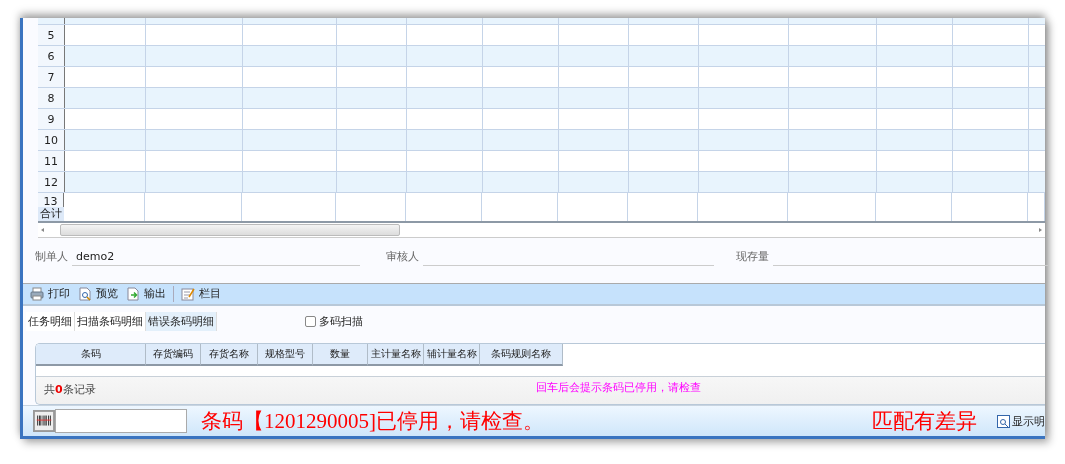  Describe the element at coordinates (51, 140) in the screenshot. I see `row-number: 10` at that location.